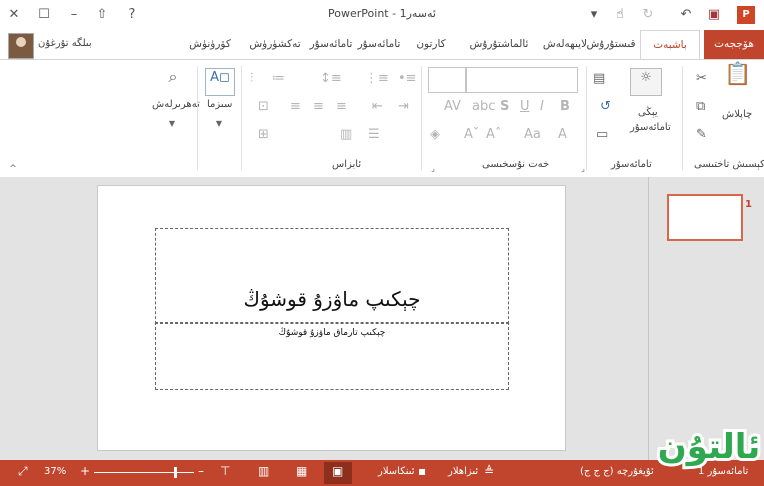 The height and width of the screenshot is (486, 764). Describe the element at coordinates (23, 471) in the screenshot. I see `fit-to-window-icon: ⤢` at that location.